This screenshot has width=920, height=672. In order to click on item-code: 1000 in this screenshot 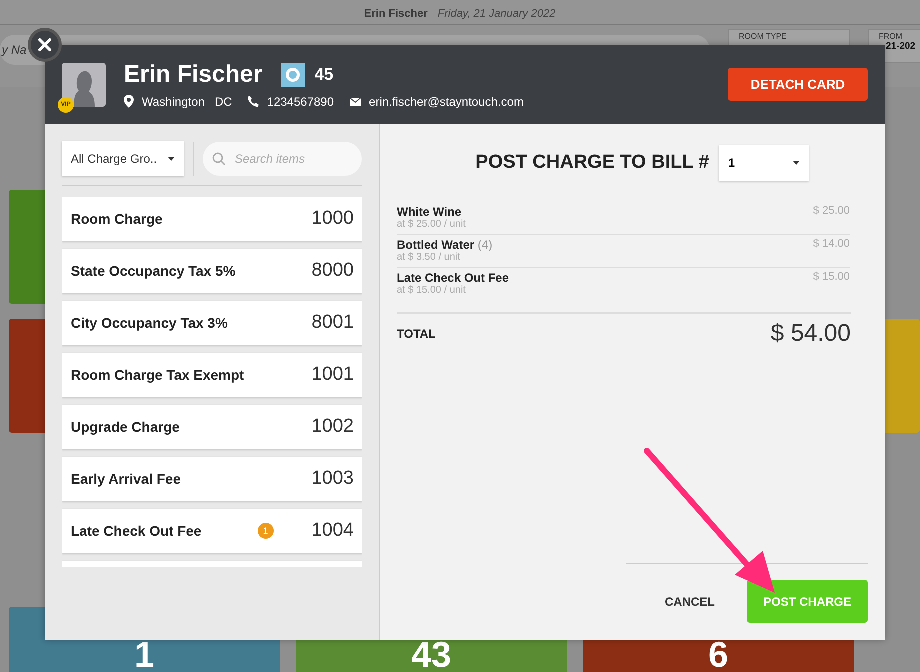, I will do `click(333, 219)`.